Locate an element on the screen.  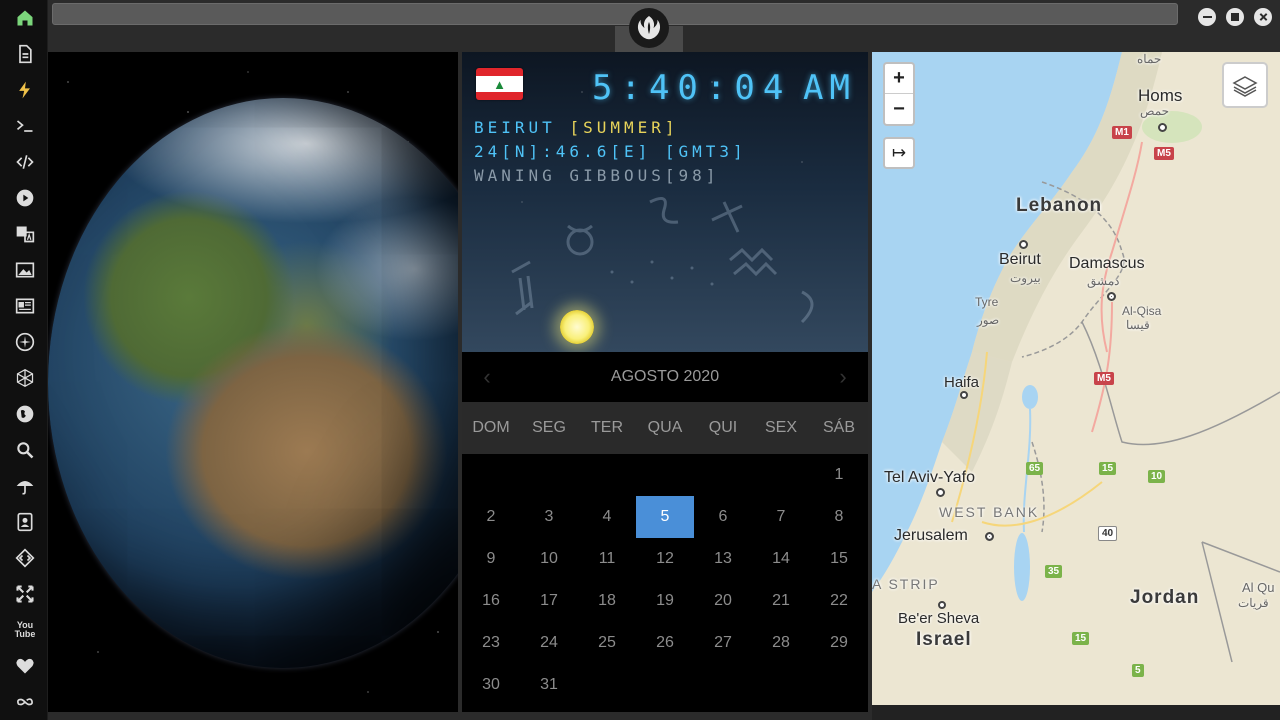
sidebar-item-play is located at coordinates (25, 198).